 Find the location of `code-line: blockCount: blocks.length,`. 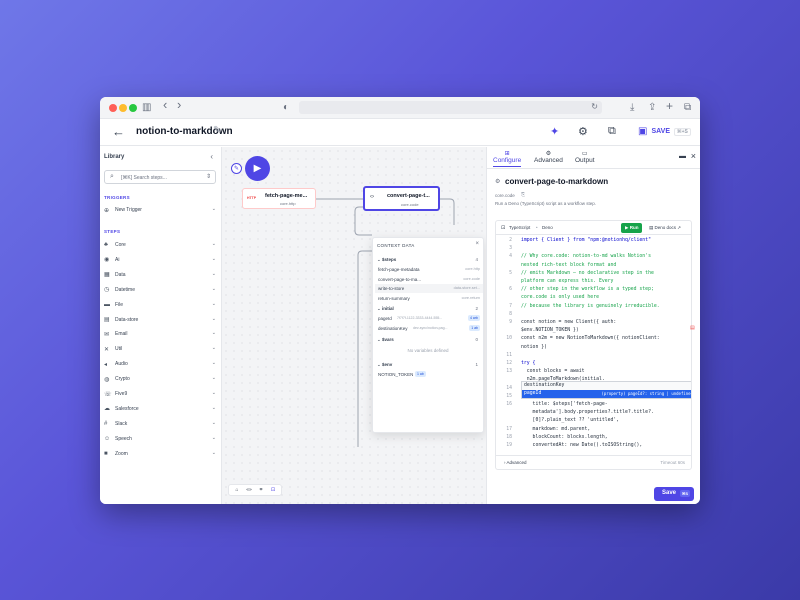

code-line: blockCount: blocks.length, is located at coordinates (564, 437).